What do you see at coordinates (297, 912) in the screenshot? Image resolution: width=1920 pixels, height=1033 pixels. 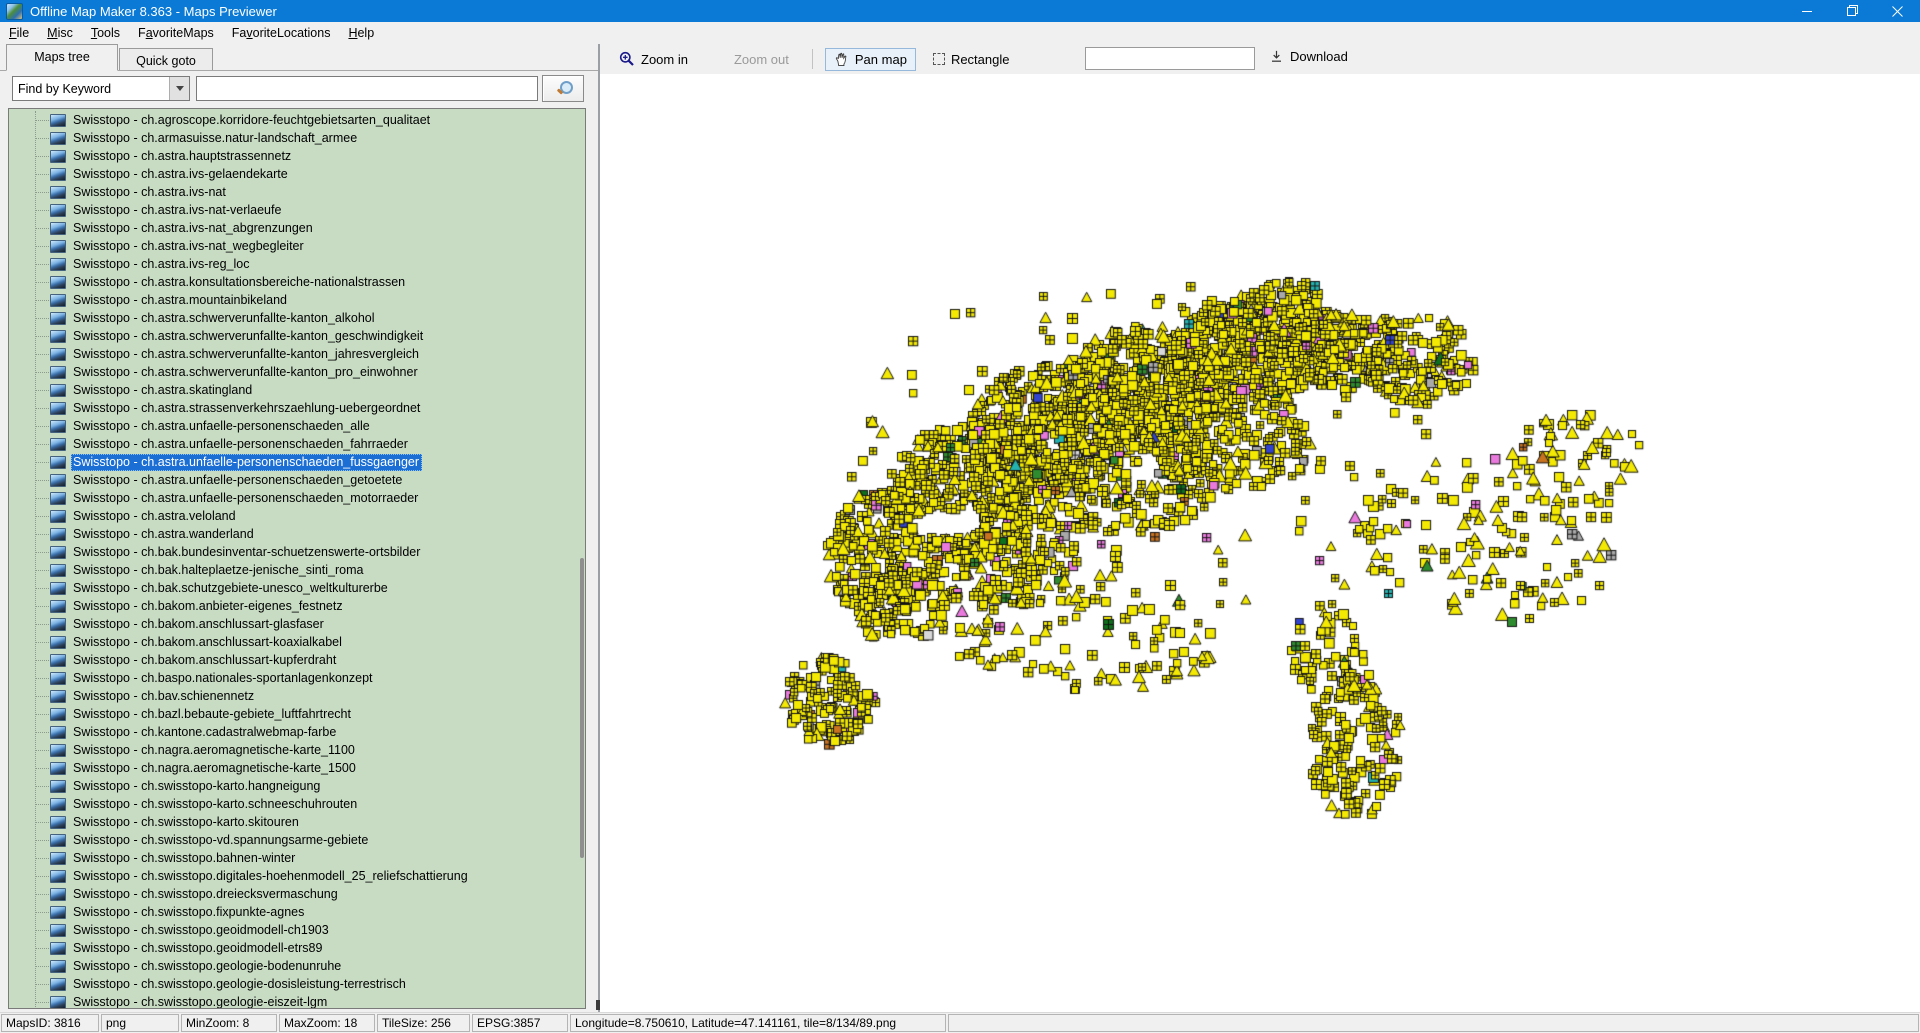 I see `tree-item: Swisstopo - ch.swisstopo.fixpunkte-agnes` at bounding box center [297, 912].